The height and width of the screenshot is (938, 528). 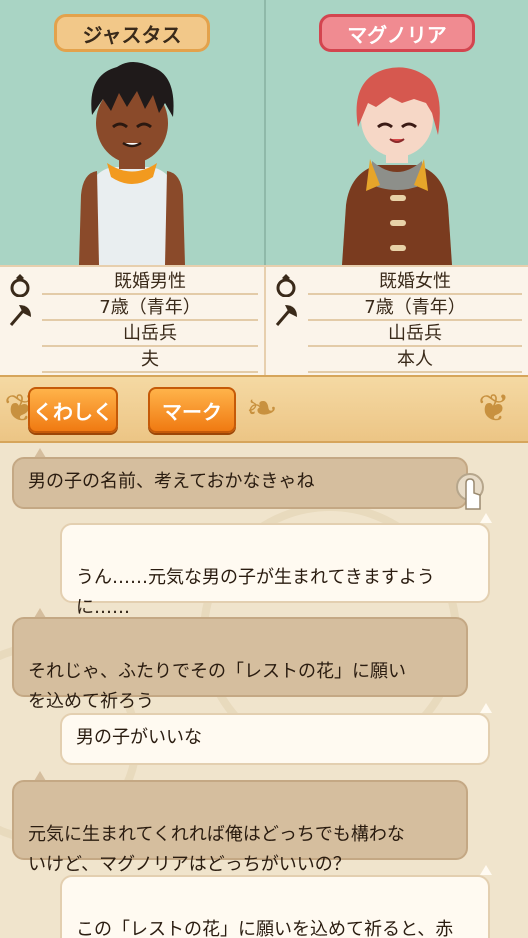 I want to click on chat-bubble-partner: 男の子の名前、考えておかなきゃね, so click(x=240, y=483).